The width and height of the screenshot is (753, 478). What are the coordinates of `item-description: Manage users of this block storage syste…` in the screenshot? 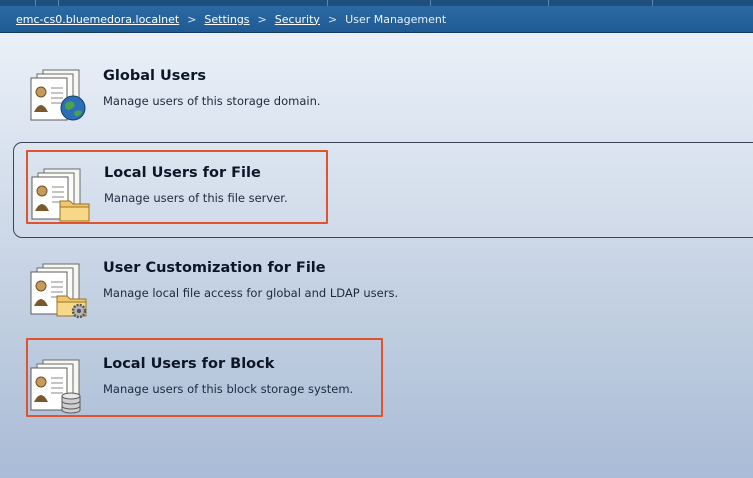 It's located at (228, 389).